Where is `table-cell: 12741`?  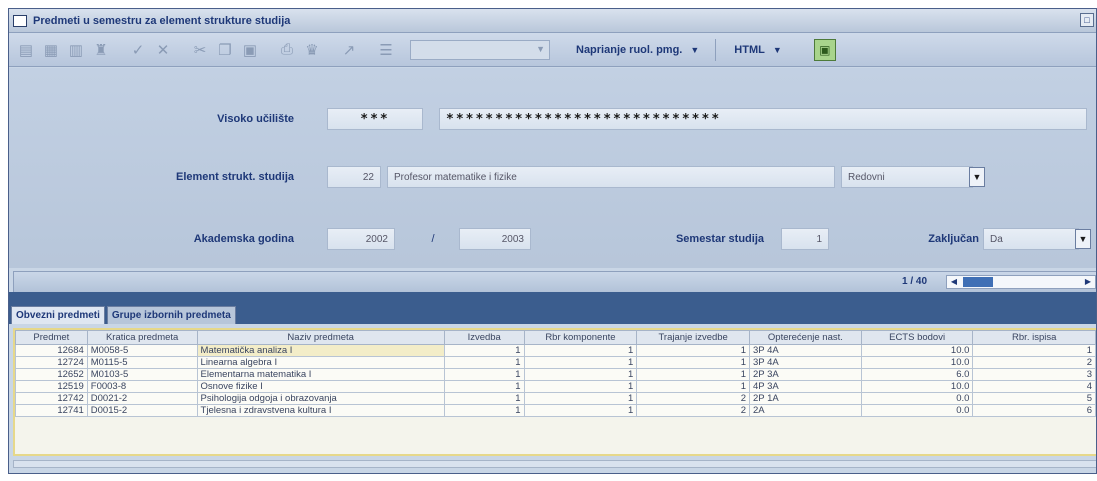 table-cell: 12741 is located at coordinates (51, 410).